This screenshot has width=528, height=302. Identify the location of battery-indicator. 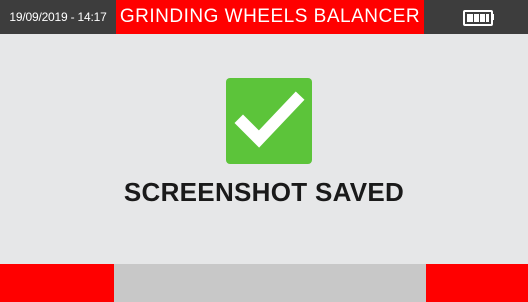
(476, 17).